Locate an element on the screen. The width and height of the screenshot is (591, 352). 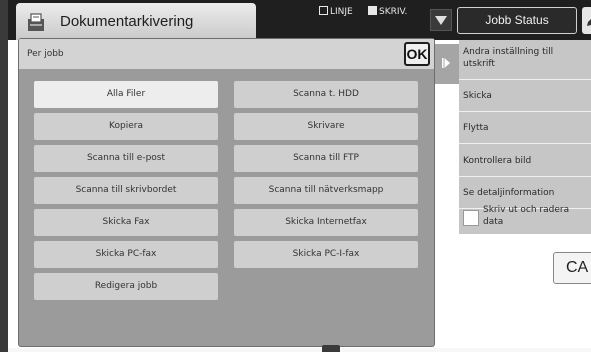
filter-all-files: Alla Filer is located at coordinates (126, 94).